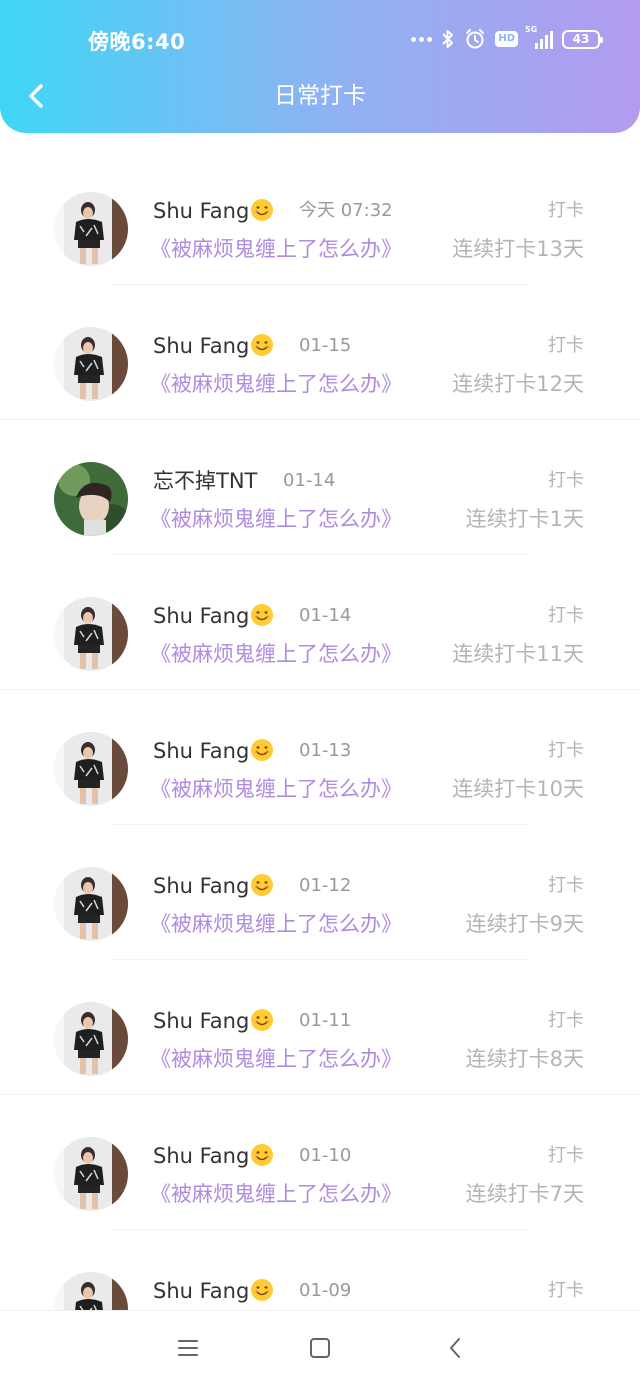  What do you see at coordinates (320, 96) in the screenshot?
I see `page-title: 日常打卡` at bounding box center [320, 96].